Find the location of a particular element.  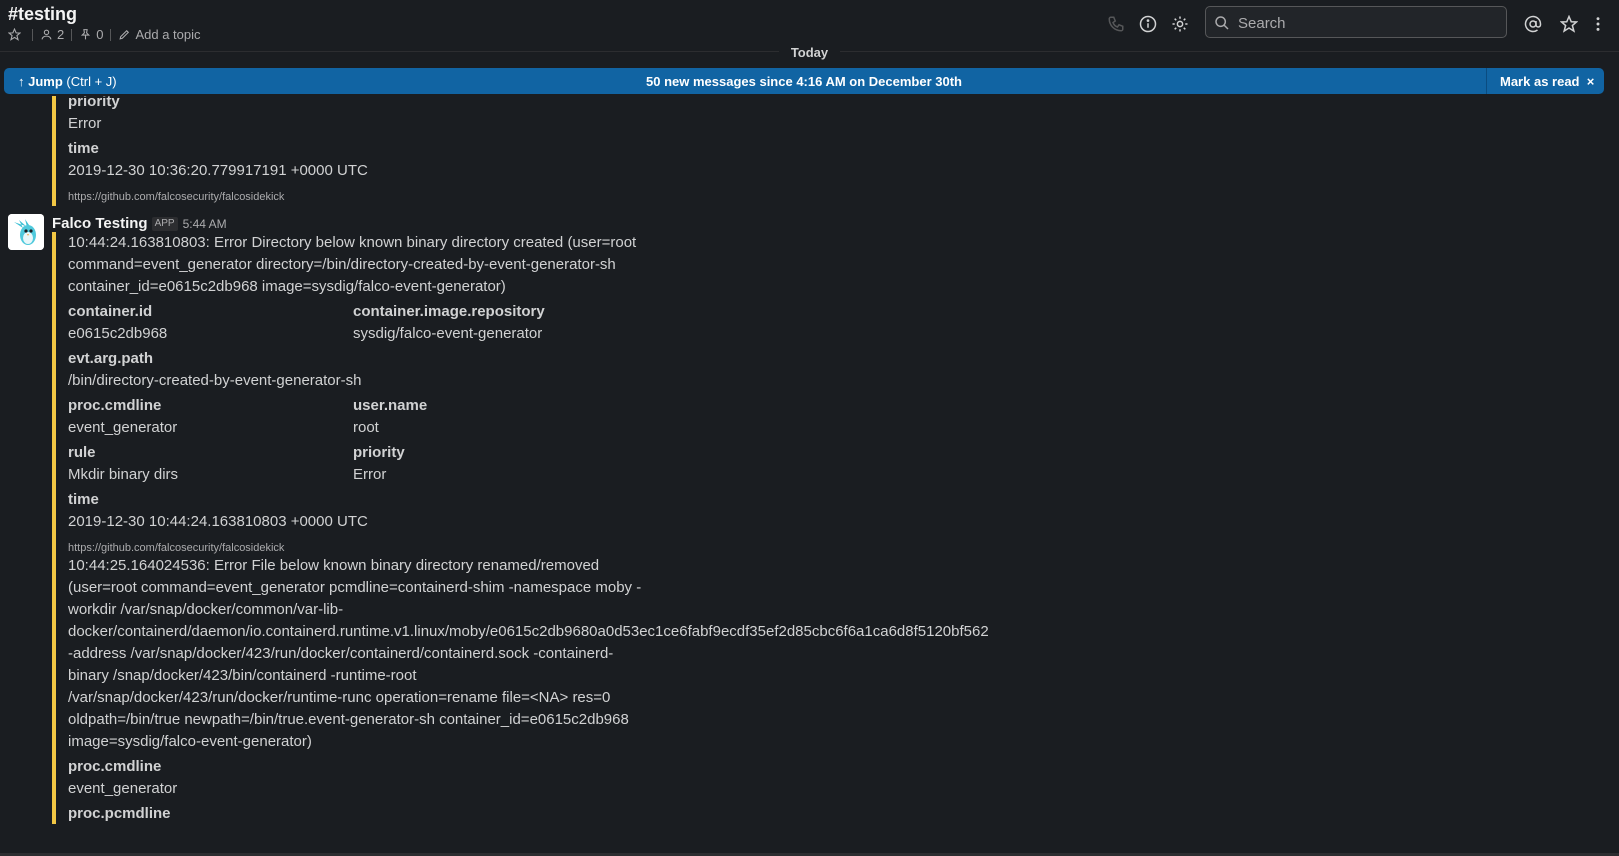

field-value: root is located at coordinates (366, 427).